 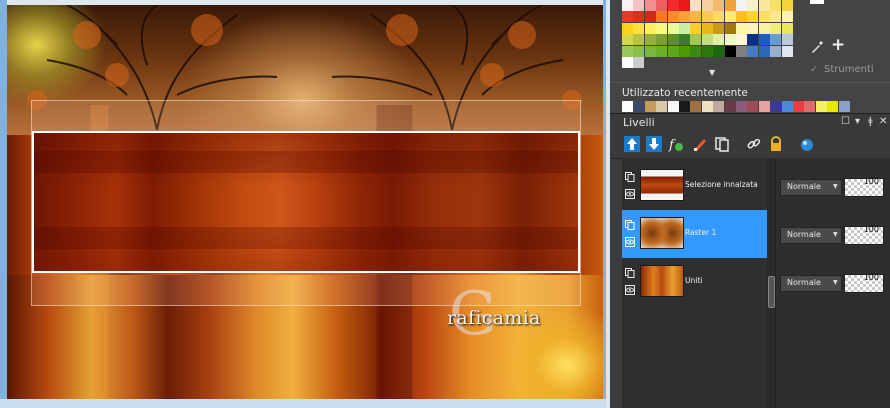 What do you see at coordinates (695, 186) in the screenshot?
I see `layer-row-selezione-innalzata: Selezione innalzata` at bounding box center [695, 186].